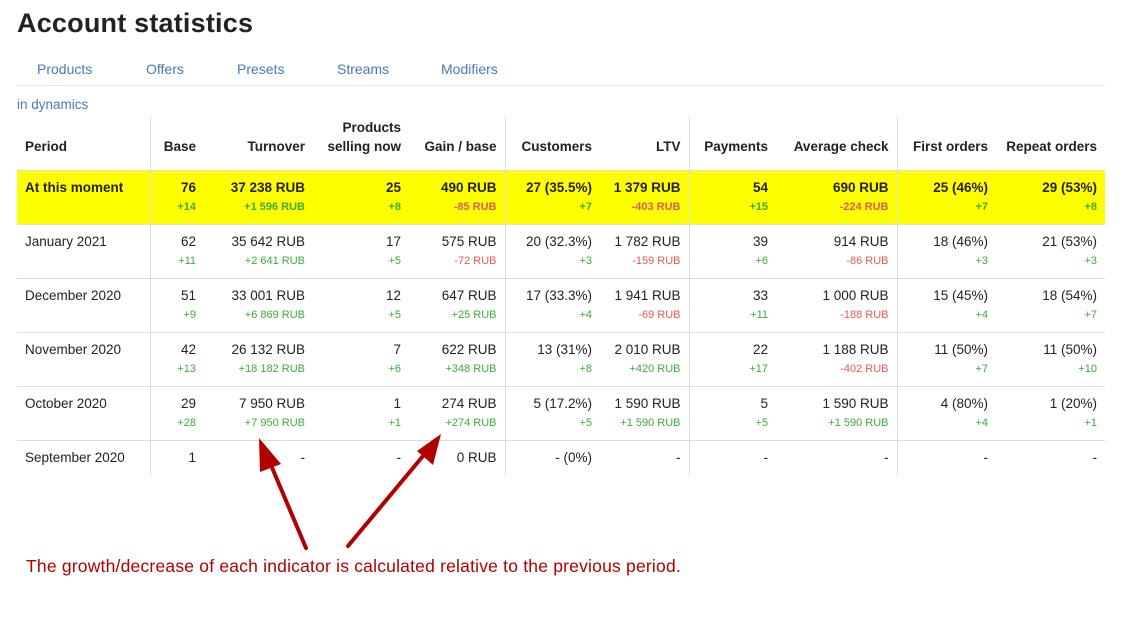 The image size is (1128, 617). I want to click on cell-turnover: 7 950 RUB +7 950 RUB, so click(258, 413).